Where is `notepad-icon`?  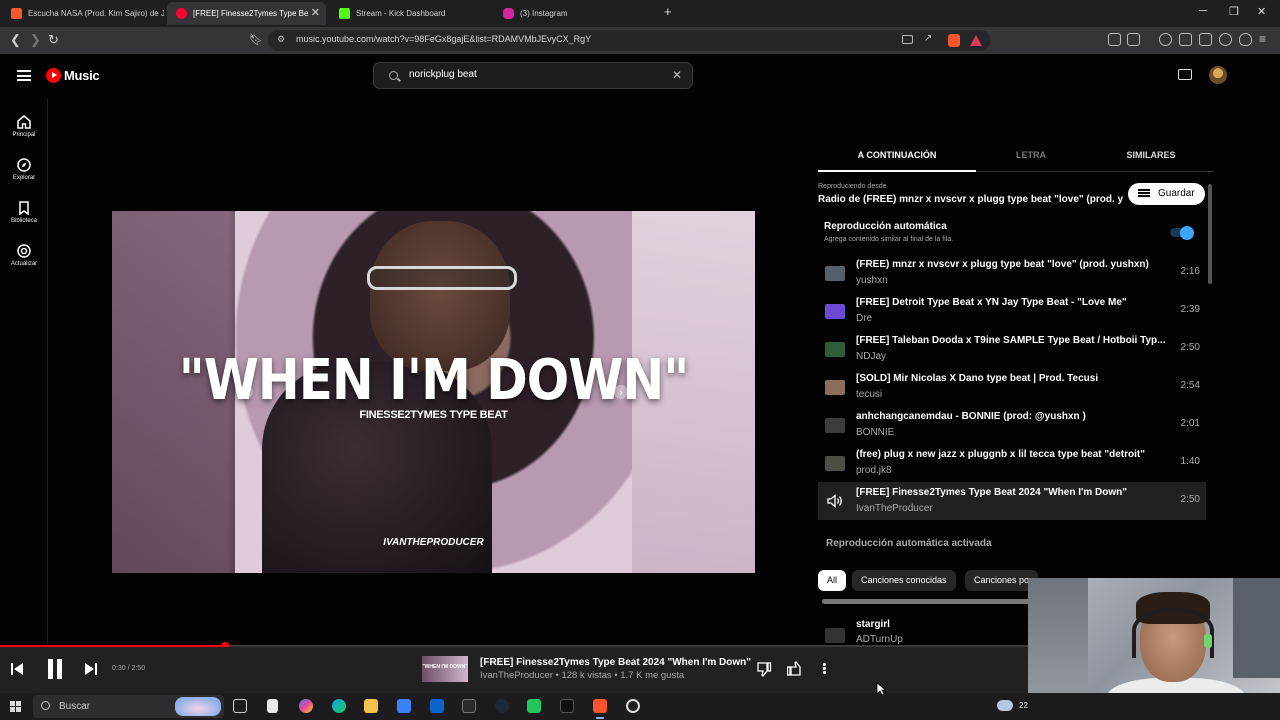 notepad-icon is located at coordinates (272, 706).